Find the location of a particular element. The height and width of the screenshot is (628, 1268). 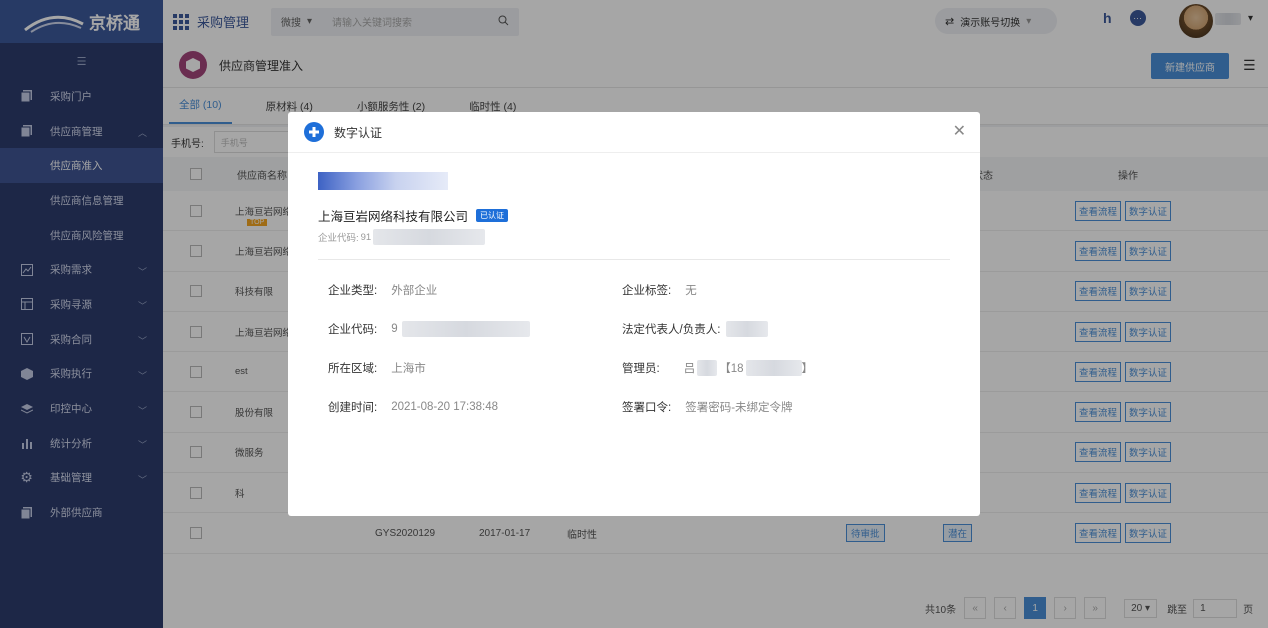

company-name-row: 上海亘岩网络科技有限公司 已认证 is located at coordinates (413, 215).